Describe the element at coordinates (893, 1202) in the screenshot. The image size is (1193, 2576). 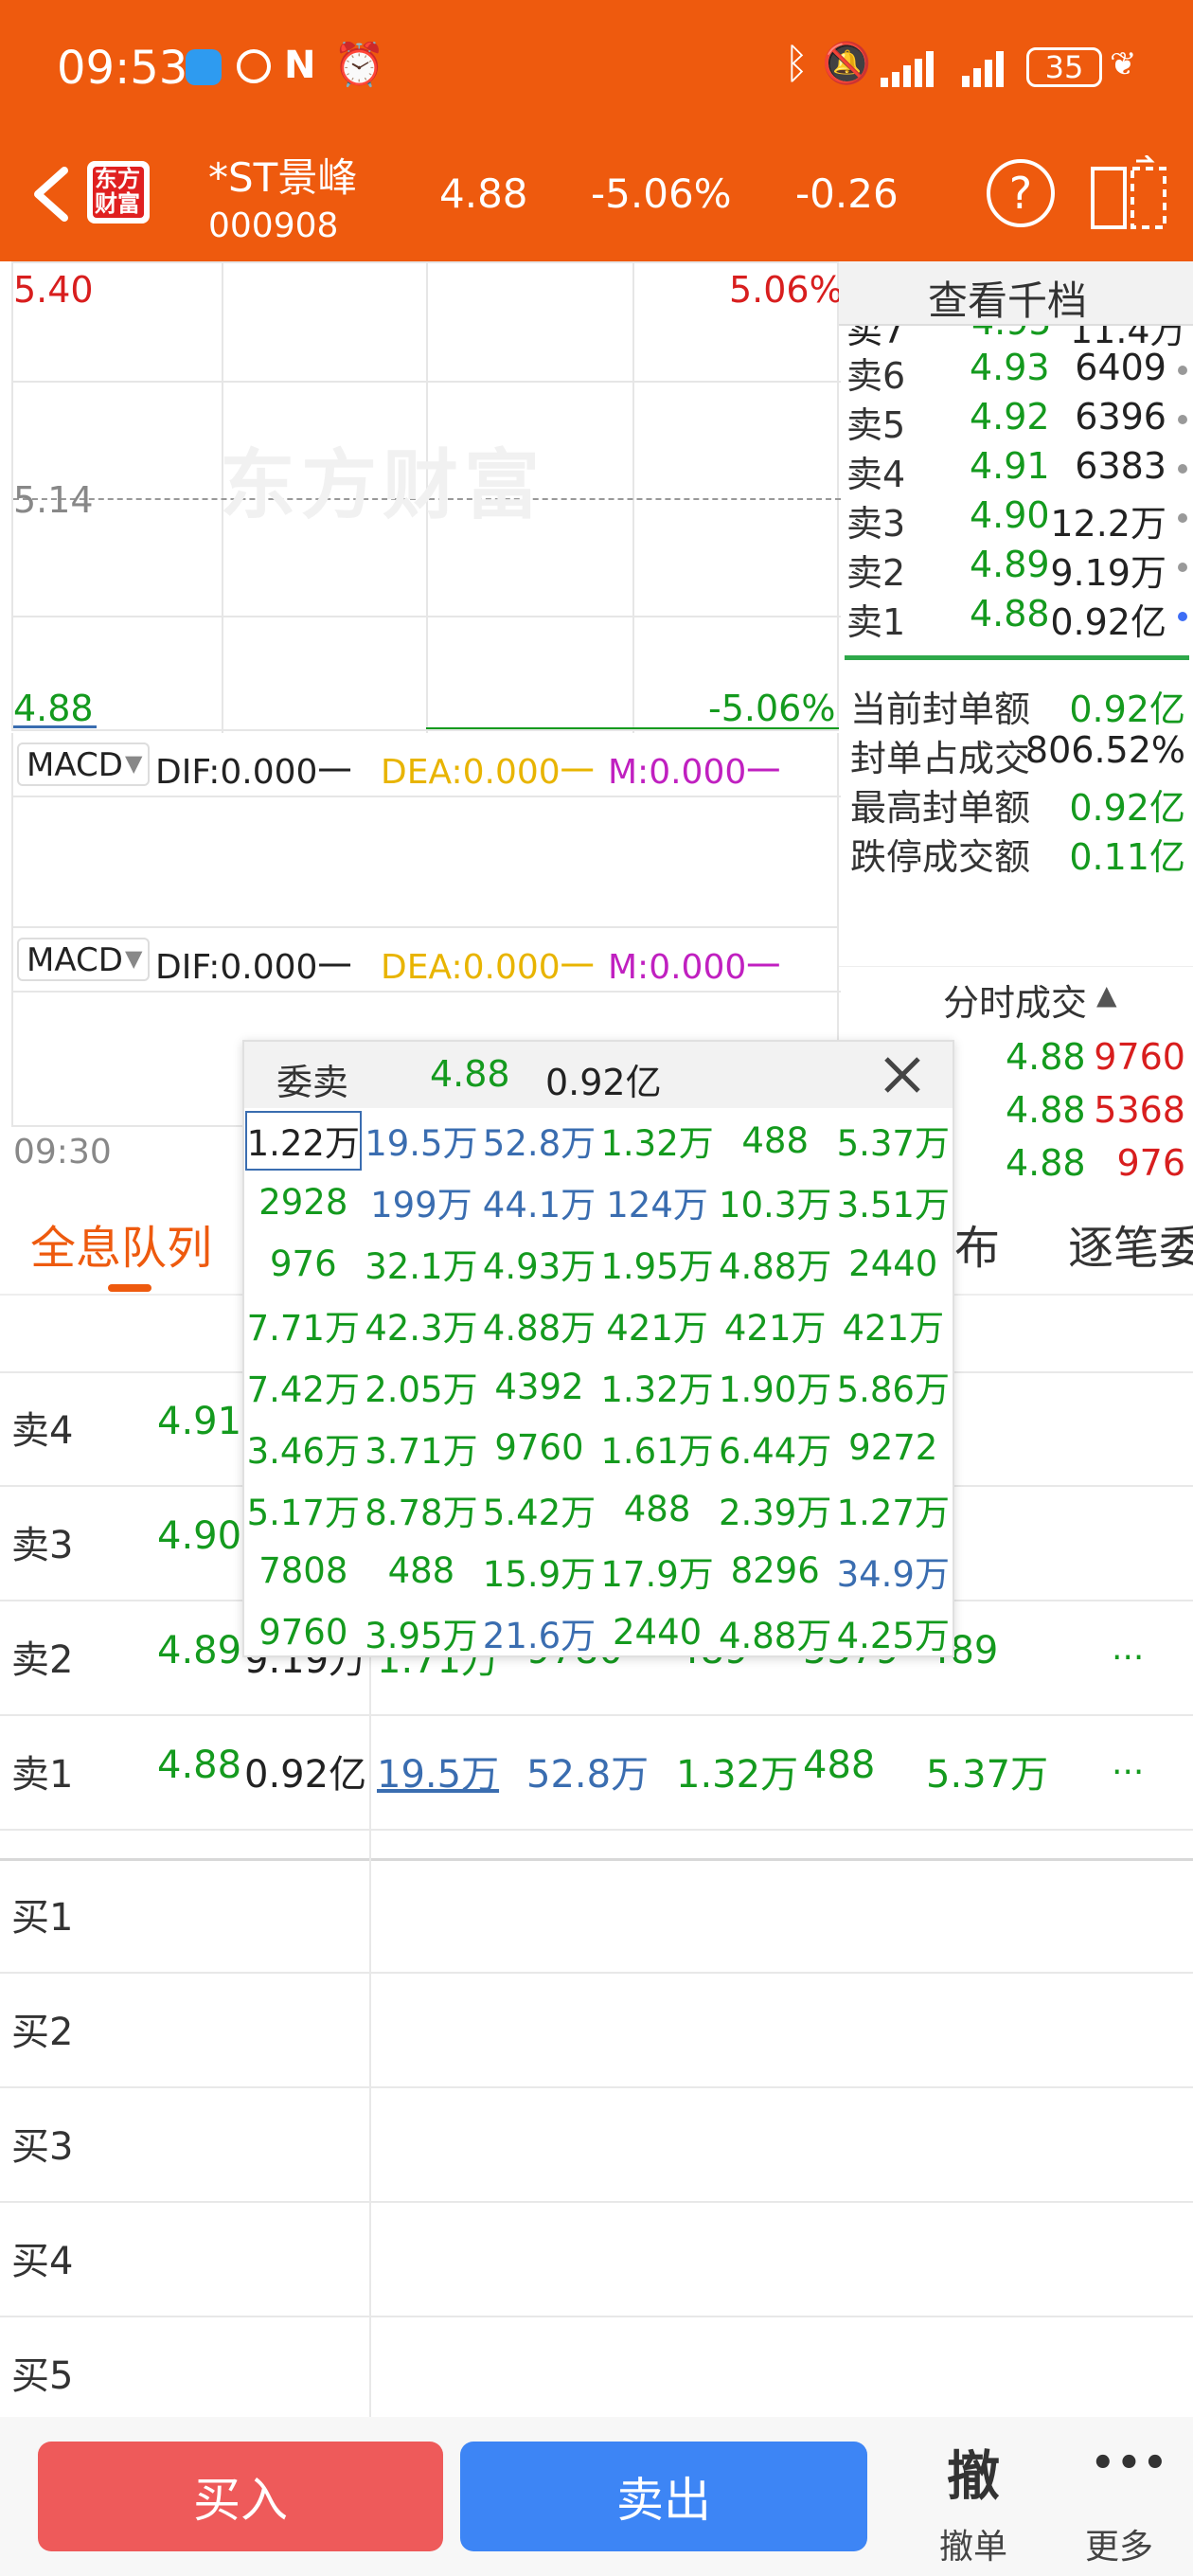
I see `popup-order-cell: 3.51万` at that location.